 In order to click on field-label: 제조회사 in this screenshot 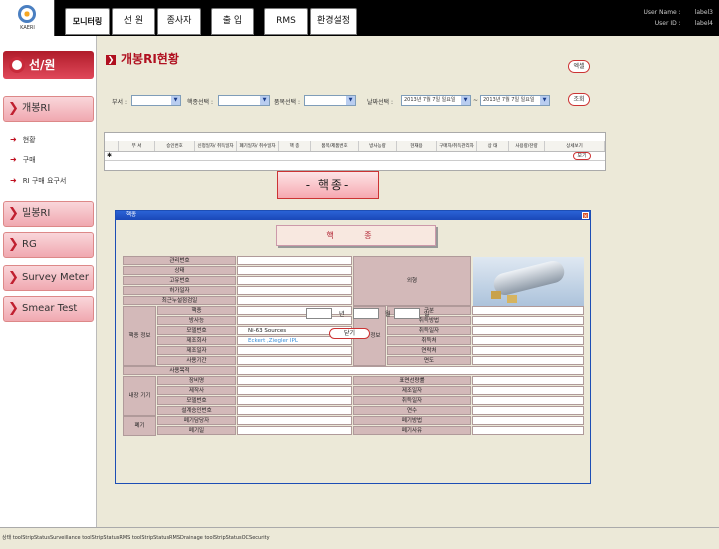, I will do `click(196, 340)`.